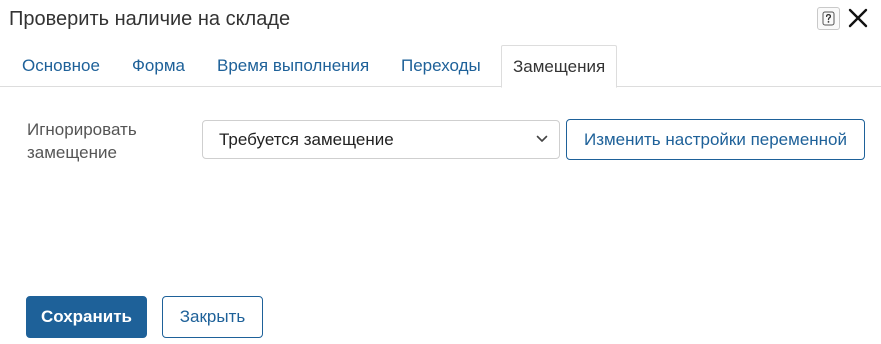 This screenshot has height=344, width=881. What do you see at coordinates (542, 138) in the screenshot?
I see `chevron-down-icon` at bounding box center [542, 138].